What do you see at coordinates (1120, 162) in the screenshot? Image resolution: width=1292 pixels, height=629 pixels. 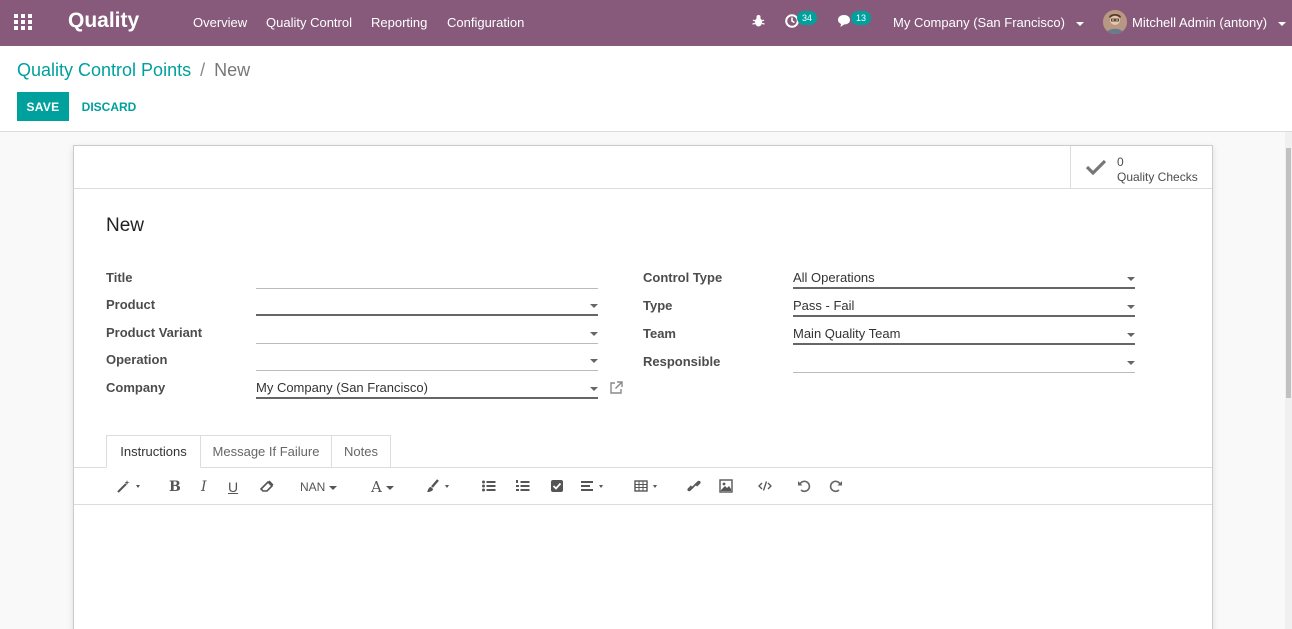 I see `quality-checks-count: 0` at bounding box center [1120, 162].